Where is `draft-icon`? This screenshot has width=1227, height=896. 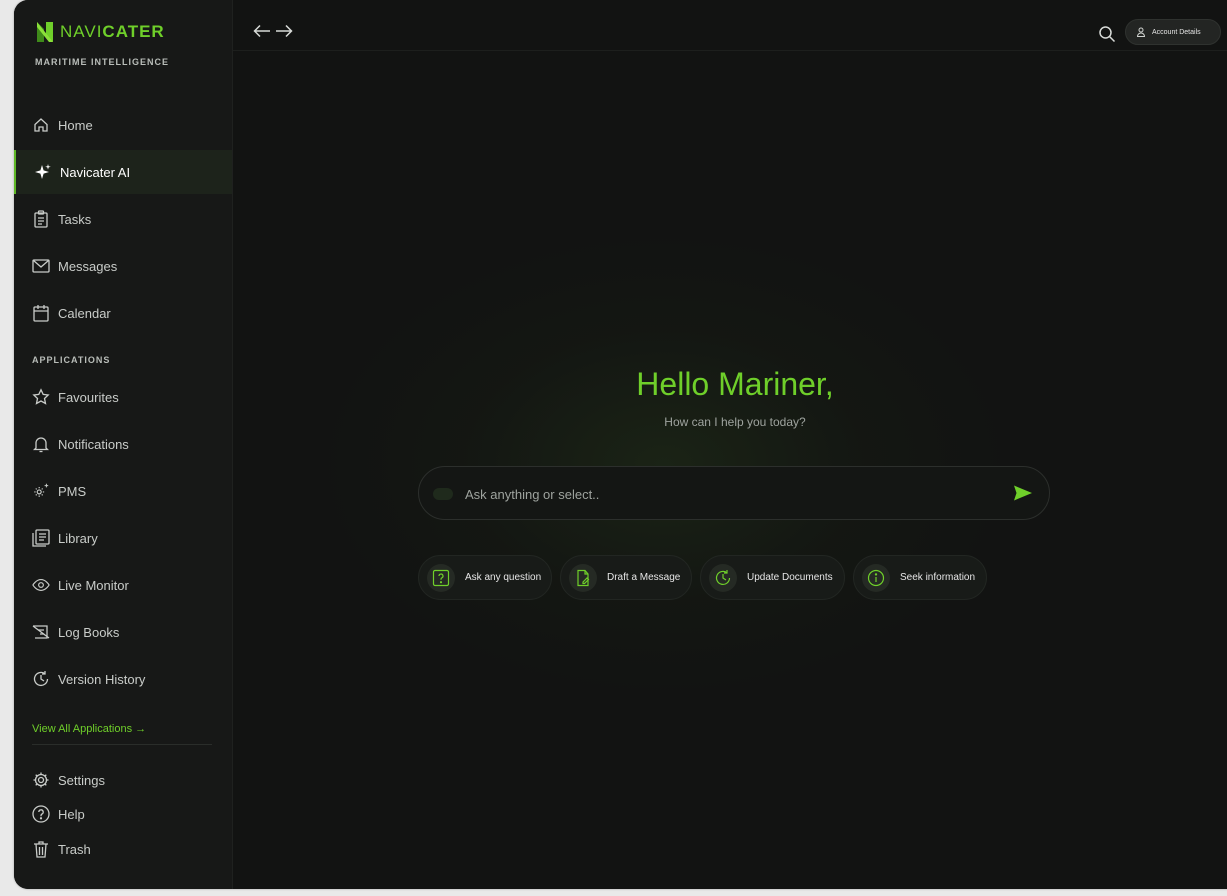
draft-icon is located at coordinates (583, 577).